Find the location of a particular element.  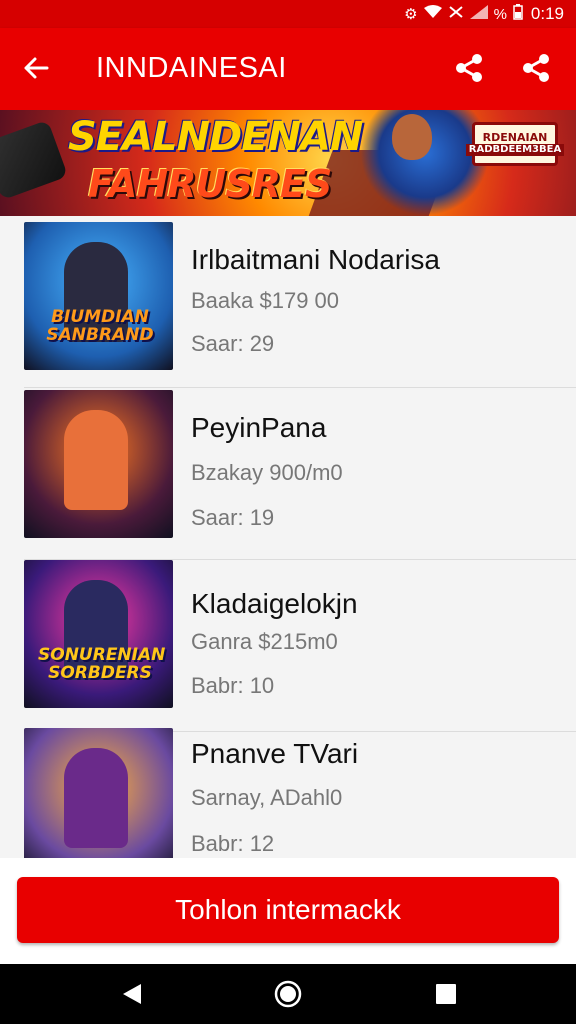

no-signal-icon is located at coordinates (456, 14).